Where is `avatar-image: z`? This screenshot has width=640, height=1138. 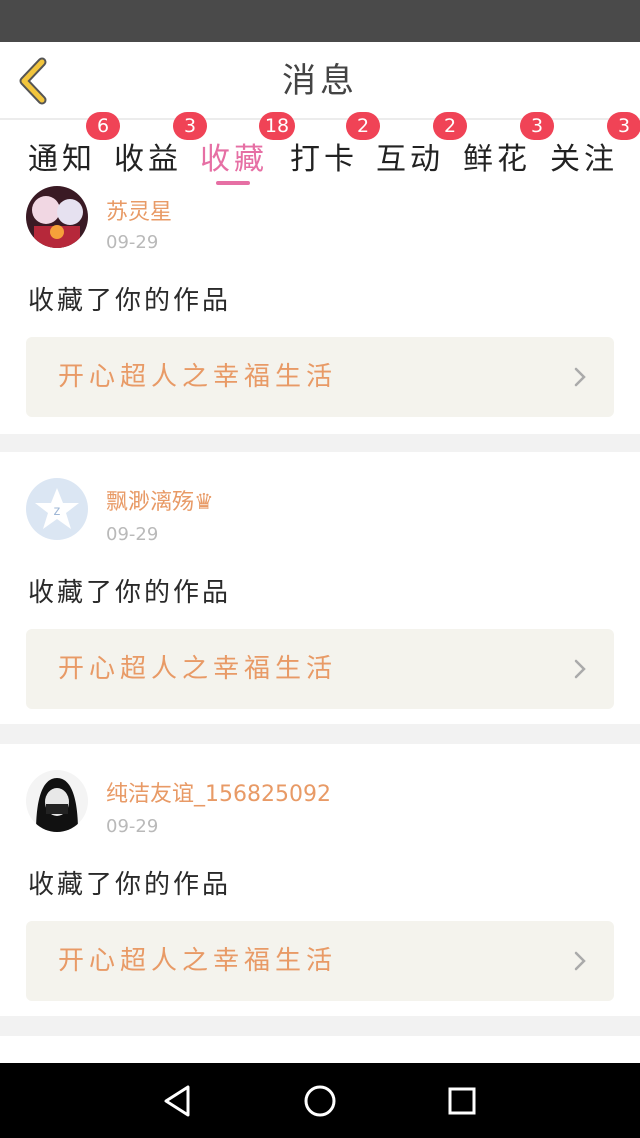 avatar-image: z is located at coordinates (57, 509).